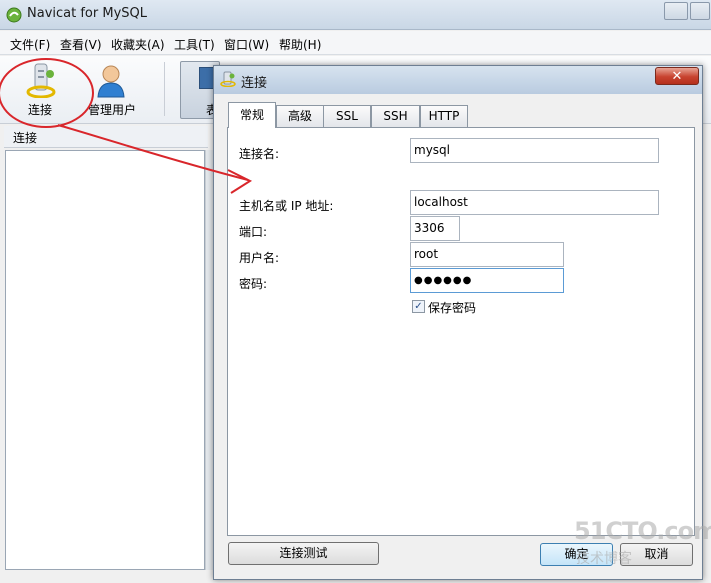  I want to click on username-input: root, so click(487, 254).